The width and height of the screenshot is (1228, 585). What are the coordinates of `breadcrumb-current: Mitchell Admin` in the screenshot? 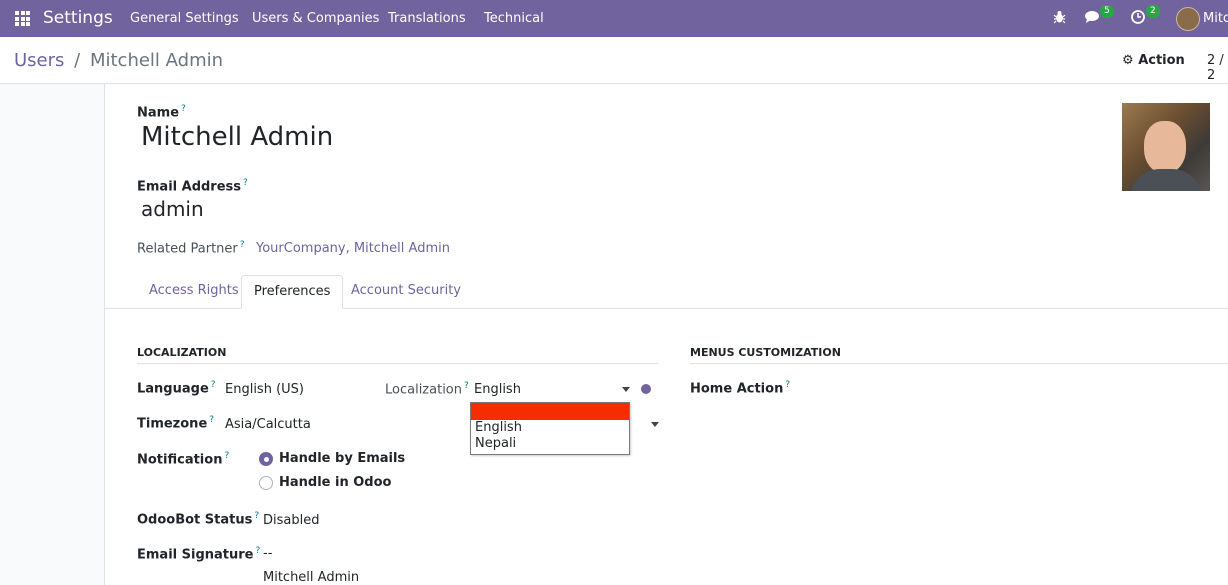 It's located at (156, 60).